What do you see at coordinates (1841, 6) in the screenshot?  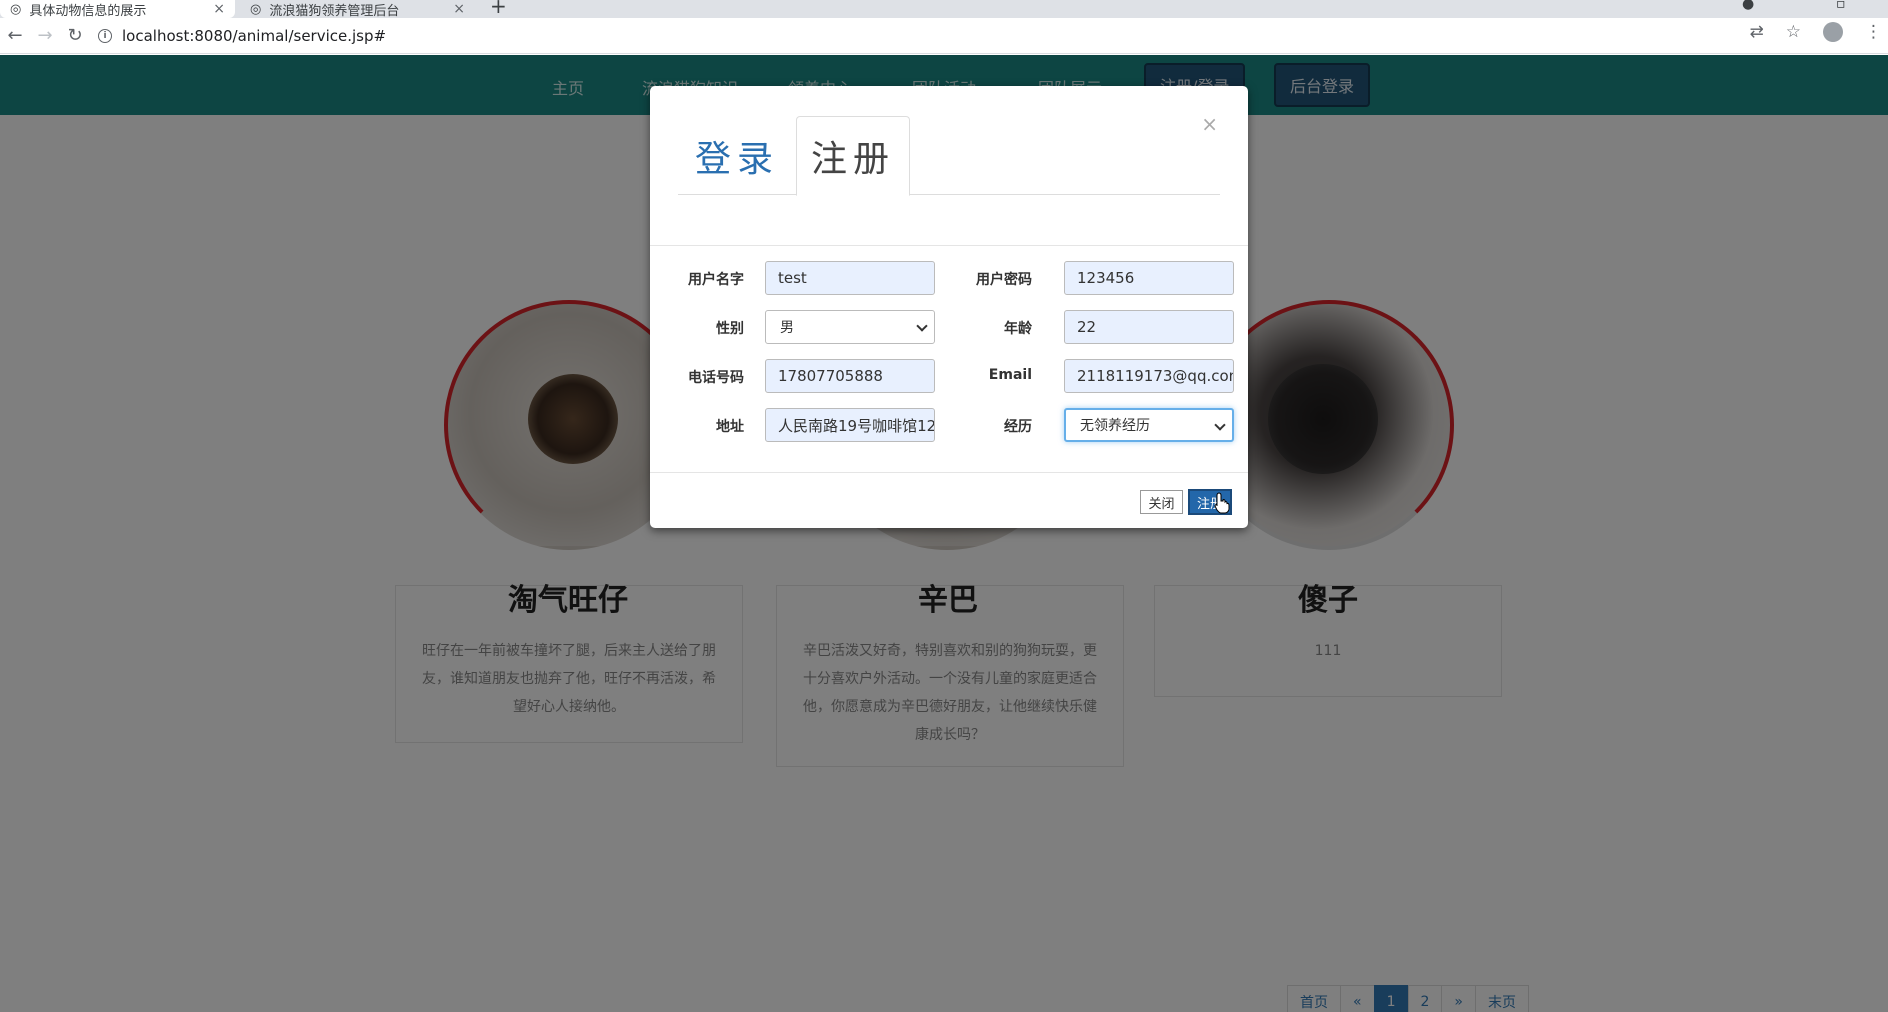 I see `window-control-icon: ▫` at bounding box center [1841, 6].